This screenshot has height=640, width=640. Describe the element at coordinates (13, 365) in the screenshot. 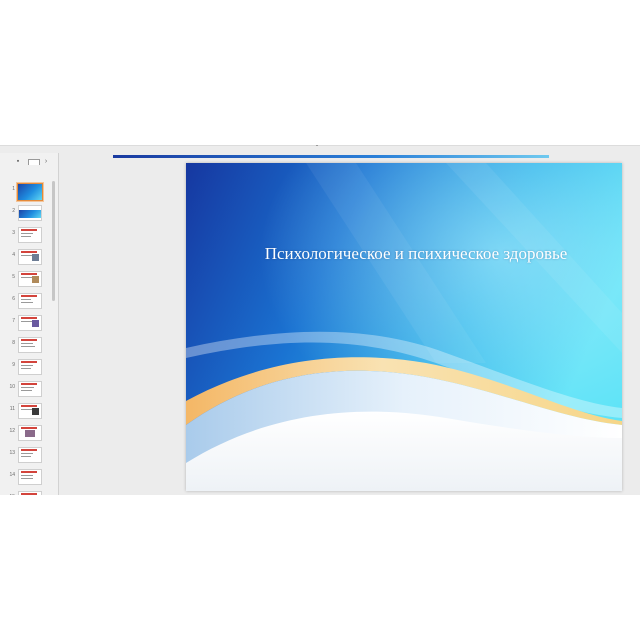

I see `slide-number: 9` at that location.